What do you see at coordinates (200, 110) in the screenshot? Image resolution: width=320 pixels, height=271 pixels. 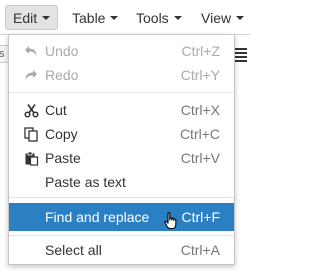 I see `menu-item-shortcut: Ctrl+X` at bounding box center [200, 110].